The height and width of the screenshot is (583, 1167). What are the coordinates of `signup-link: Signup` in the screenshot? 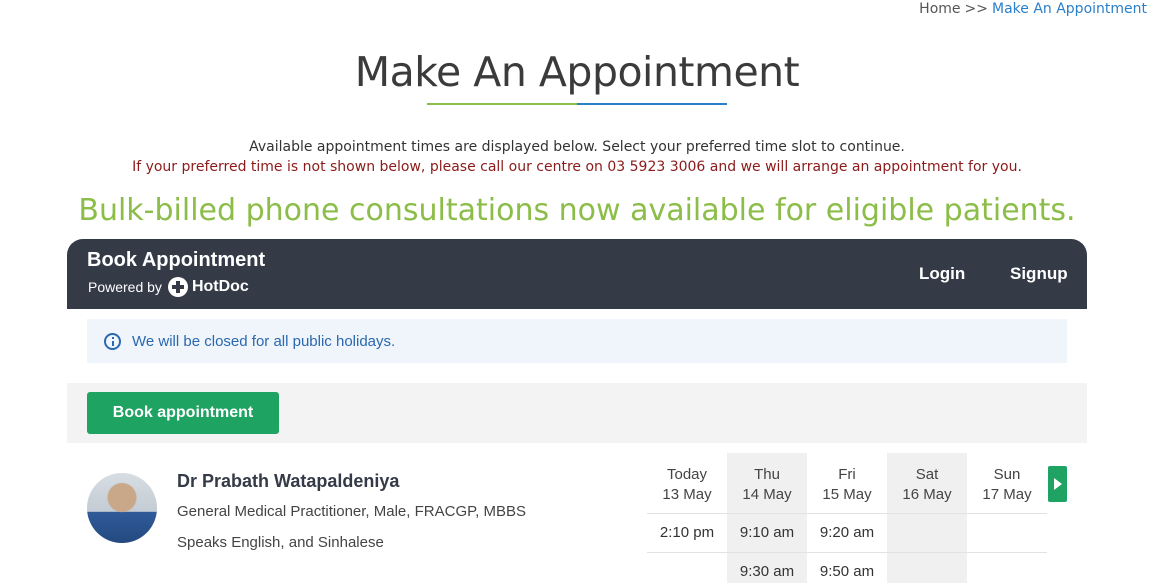 It's located at (1039, 274).